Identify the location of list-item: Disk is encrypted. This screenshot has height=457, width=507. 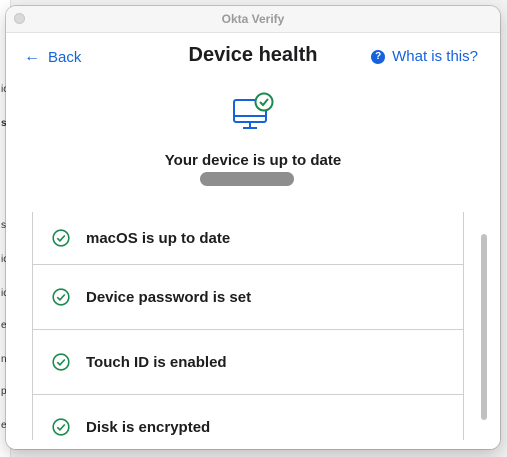
(248, 417).